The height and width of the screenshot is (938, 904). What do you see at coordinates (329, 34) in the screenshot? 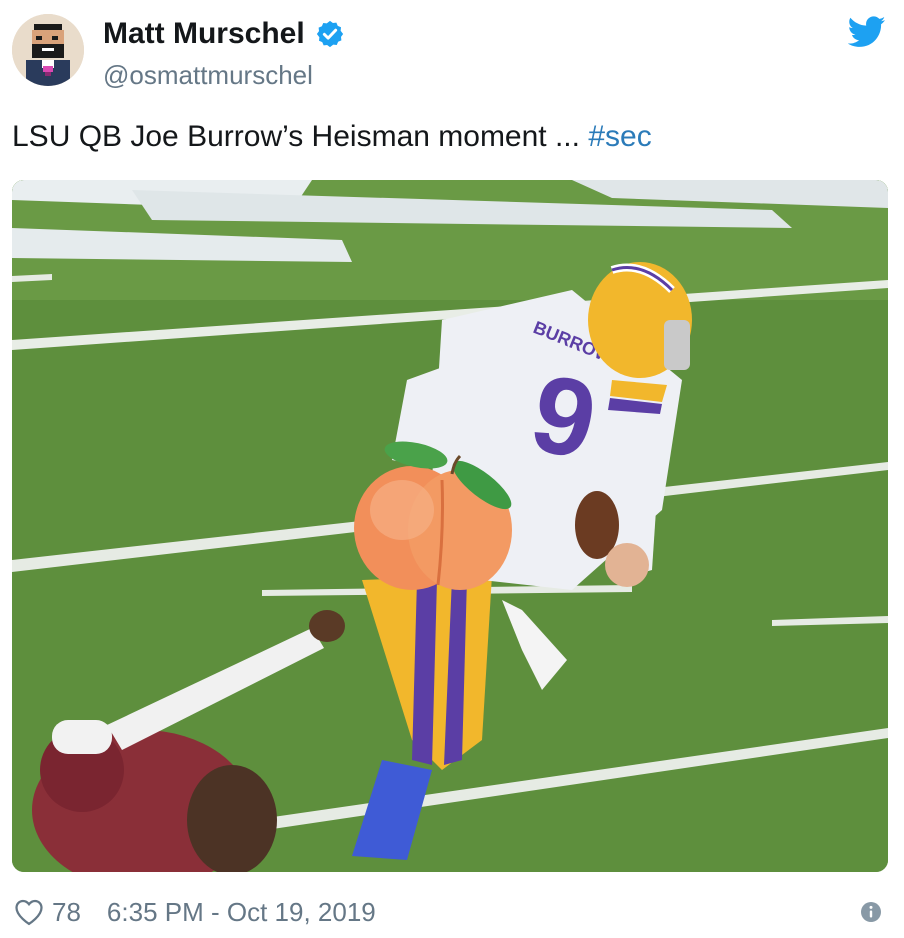
I see `verified-badge-icon` at bounding box center [329, 34].